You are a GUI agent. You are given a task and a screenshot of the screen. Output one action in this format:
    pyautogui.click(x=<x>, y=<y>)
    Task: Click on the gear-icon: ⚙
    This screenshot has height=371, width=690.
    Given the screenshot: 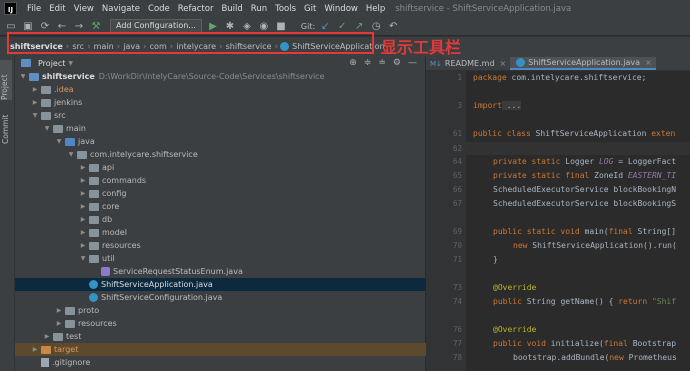 What is the action you would take?
    pyautogui.click(x=397, y=63)
    